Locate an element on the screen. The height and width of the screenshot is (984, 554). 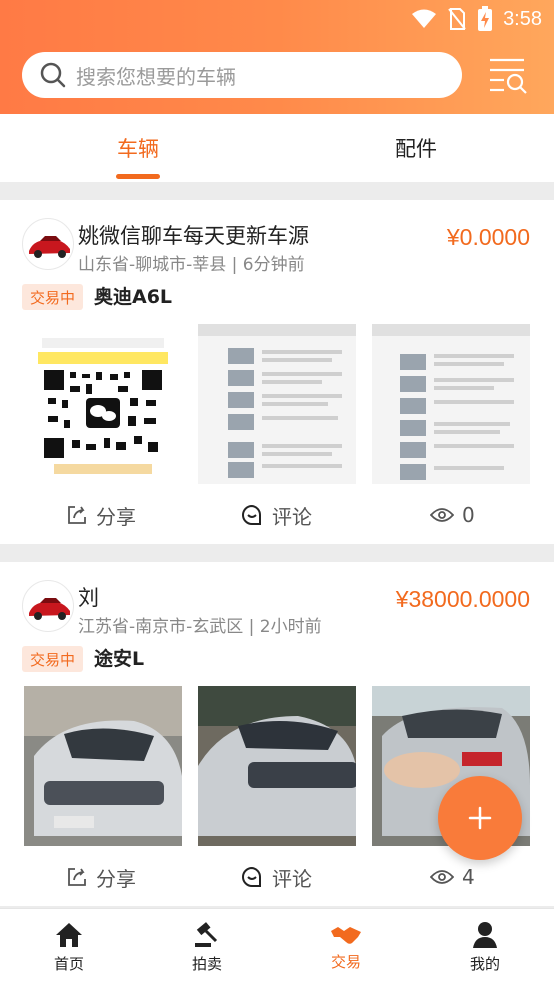
tab-vehicles: 车辆 is located at coordinates (138, 148).